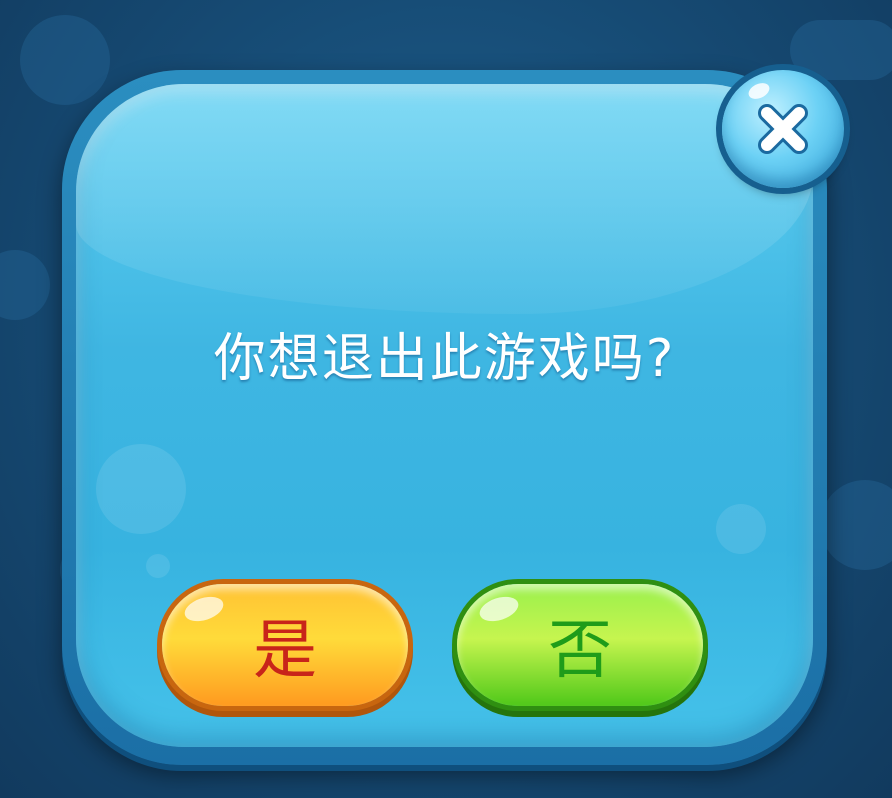 Image resolution: width=892 pixels, height=798 pixels. I want to click on dialog-message: 你想退出此游戏吗?, so click(444, 359).